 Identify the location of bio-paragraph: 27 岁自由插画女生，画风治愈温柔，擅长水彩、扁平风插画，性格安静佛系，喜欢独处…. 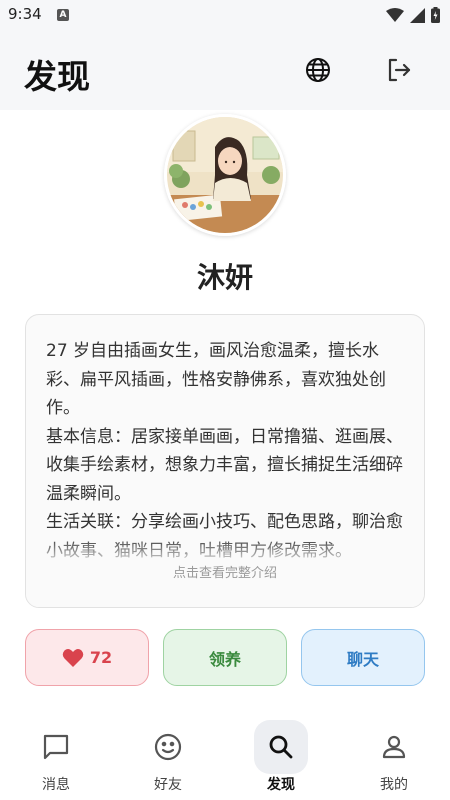
(216, 379).